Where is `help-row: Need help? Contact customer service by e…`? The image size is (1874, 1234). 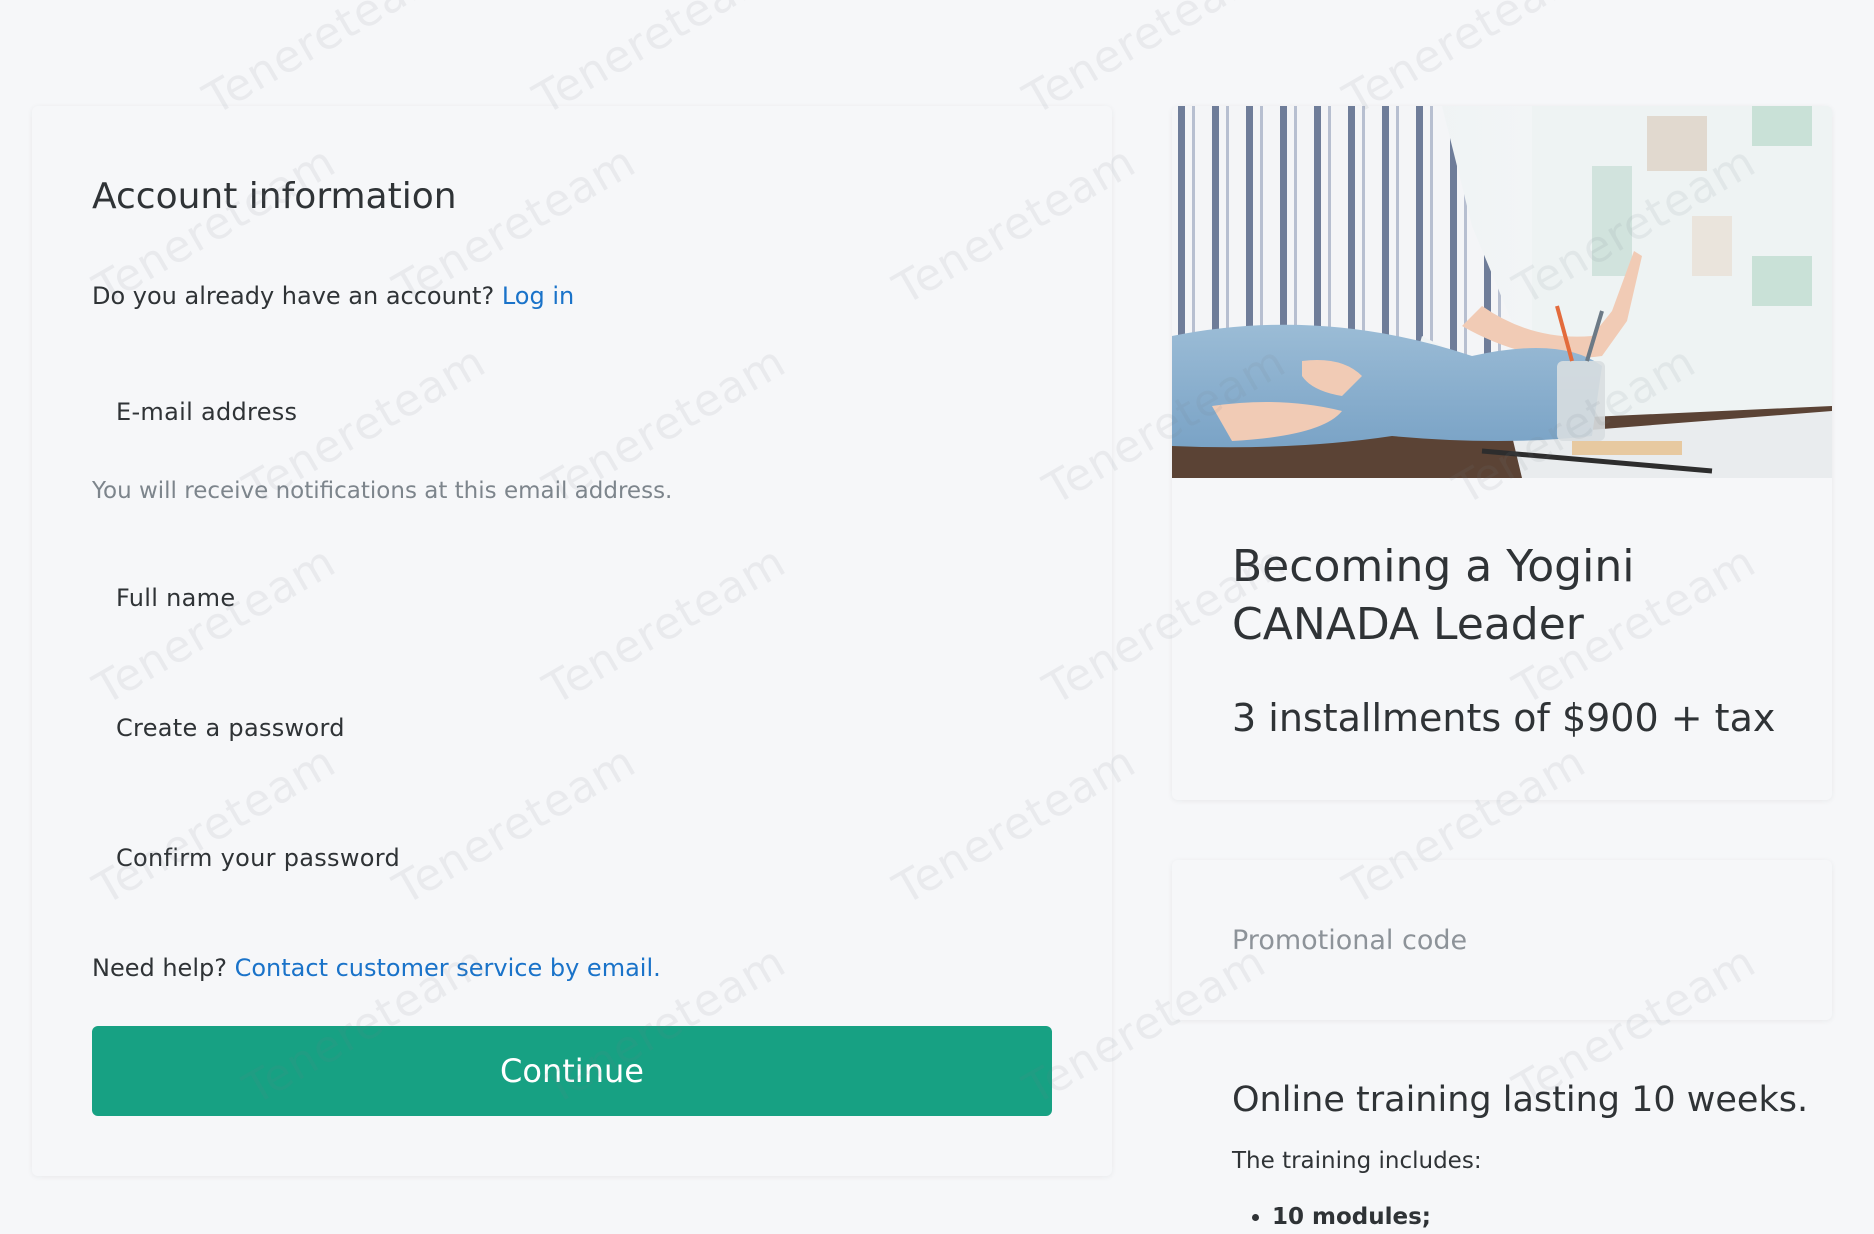 help-row: Need help? Contact customer service by e… is located at coordinates (376, 968).